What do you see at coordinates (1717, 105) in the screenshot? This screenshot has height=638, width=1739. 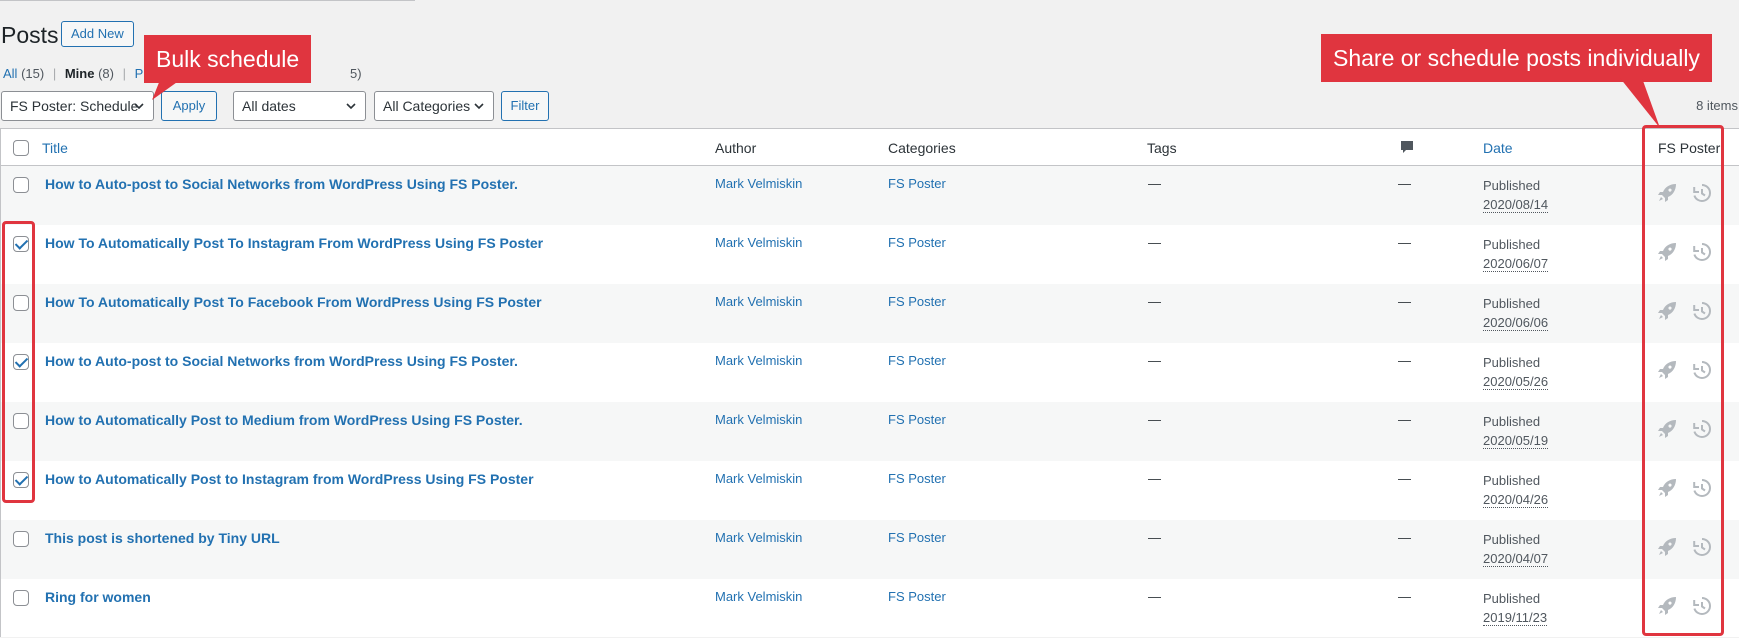 I see `items-count: 8 items` at bounding box center [1717, 105].